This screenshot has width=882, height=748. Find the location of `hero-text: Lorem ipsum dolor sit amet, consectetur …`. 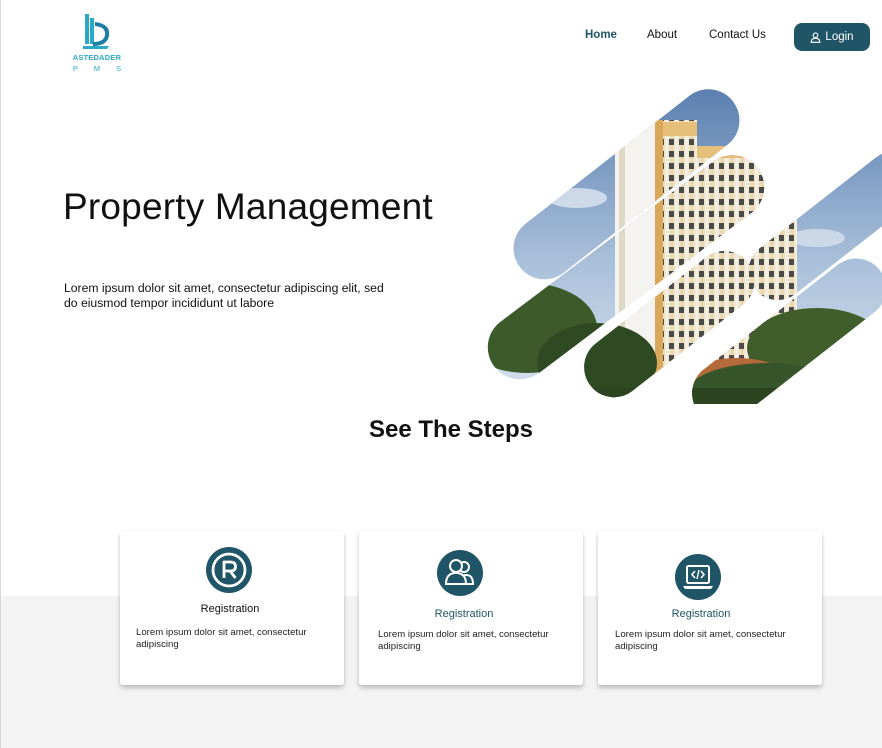

hero-text: Lorem ipsum dolor sit amet, consectetur … is located at coordinates (224, 295).